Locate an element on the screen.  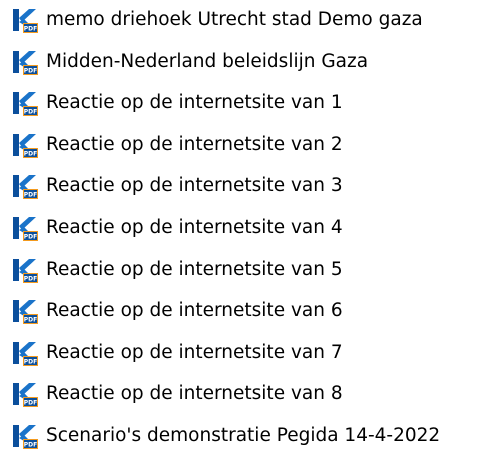
file-name: memo driehoek Utrecht stad Demo gaza is located at coordinates (234, 19).